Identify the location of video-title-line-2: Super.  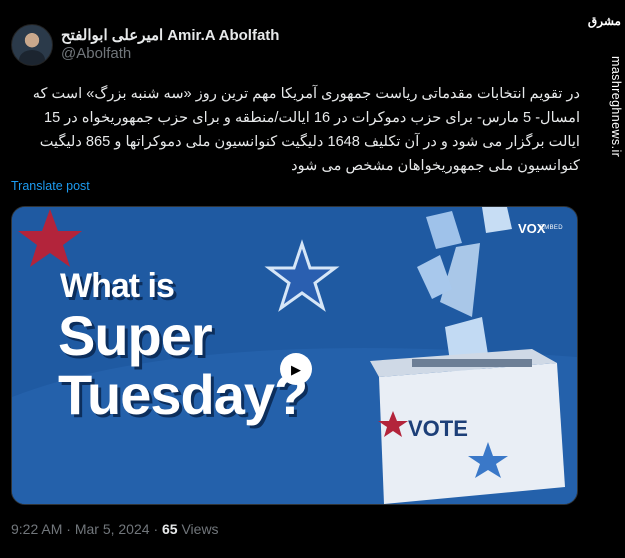
(135, 335).